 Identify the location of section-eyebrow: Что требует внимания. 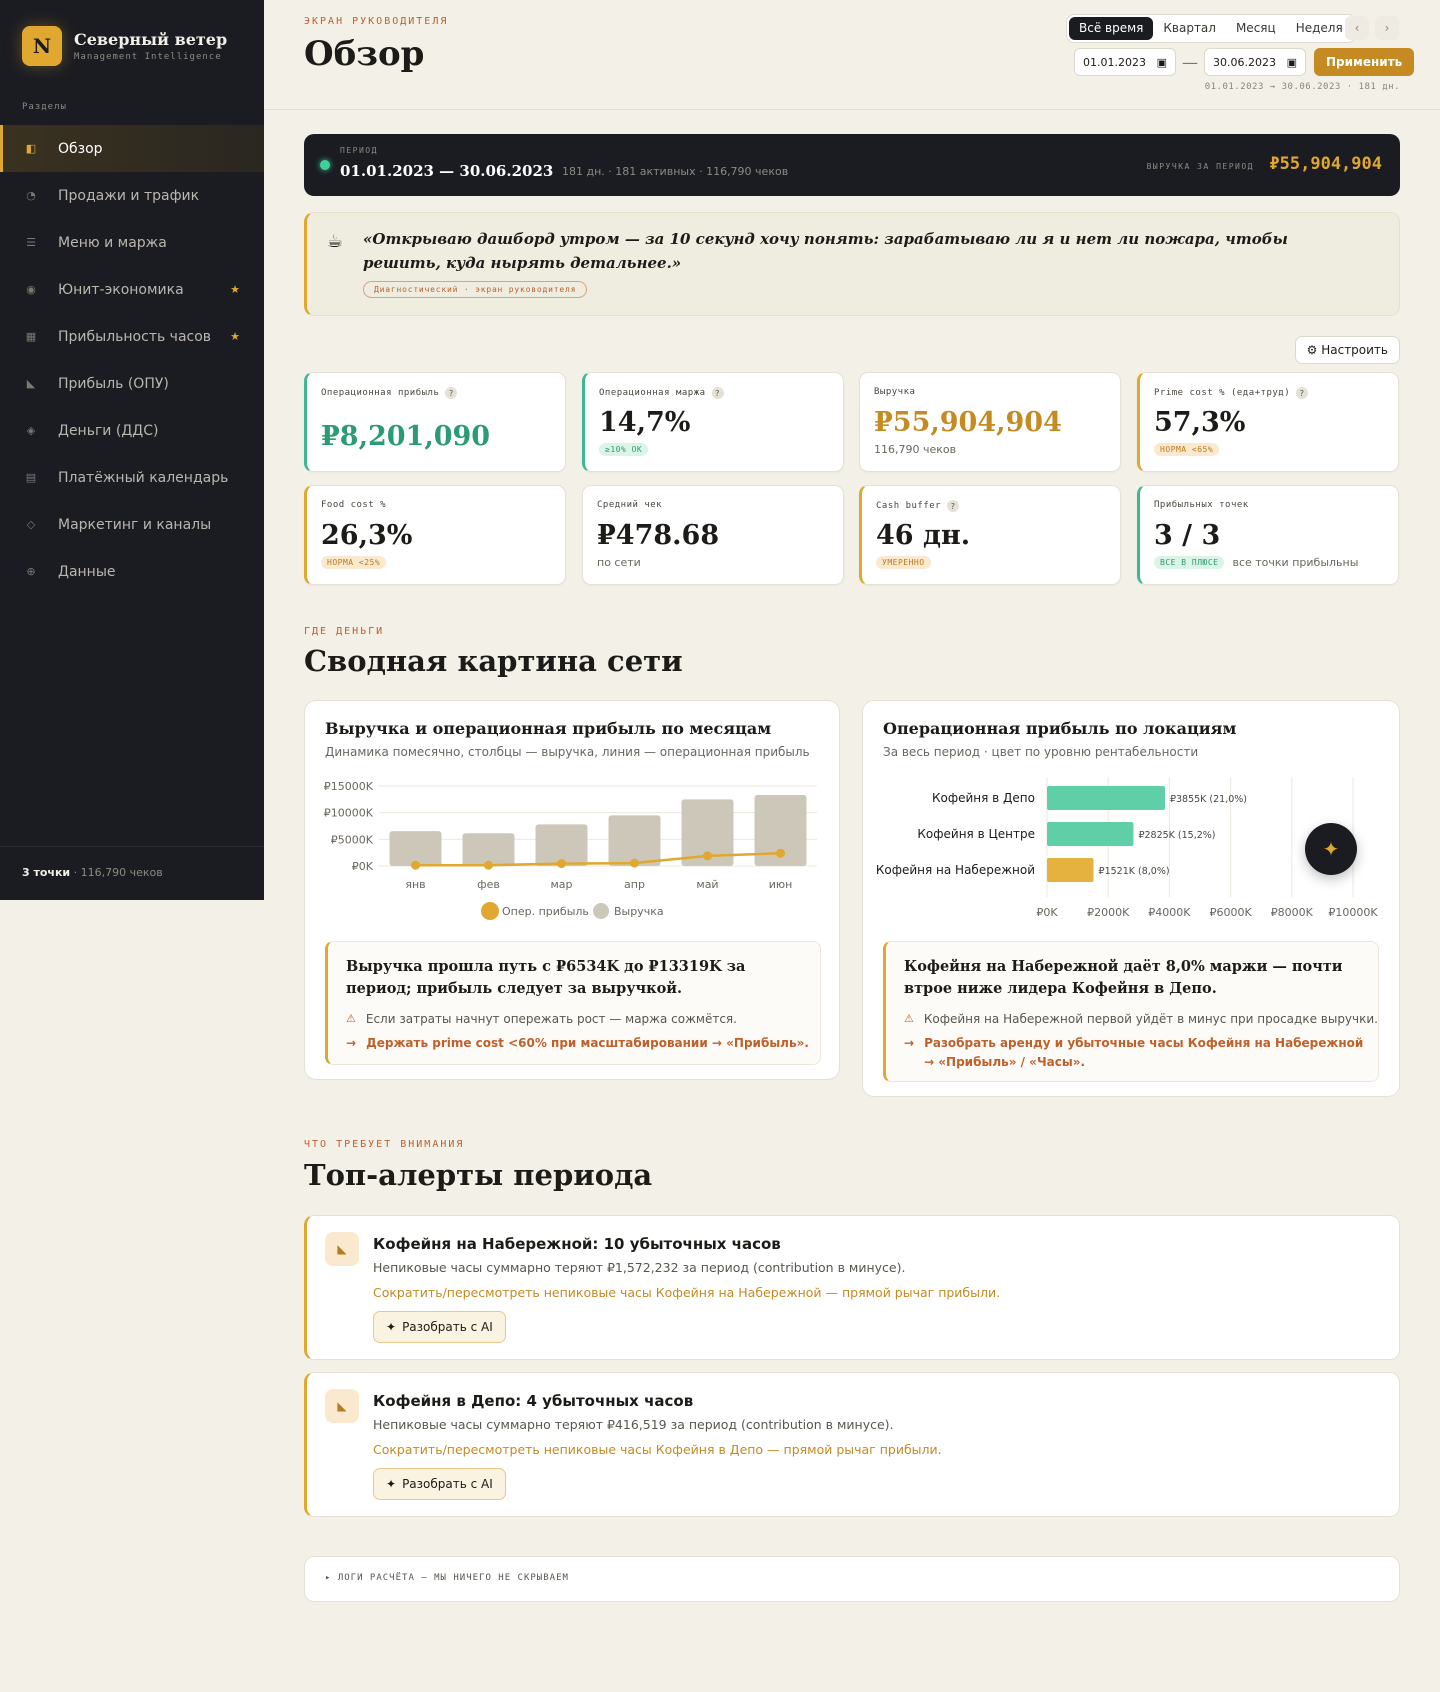
(384, 1144).